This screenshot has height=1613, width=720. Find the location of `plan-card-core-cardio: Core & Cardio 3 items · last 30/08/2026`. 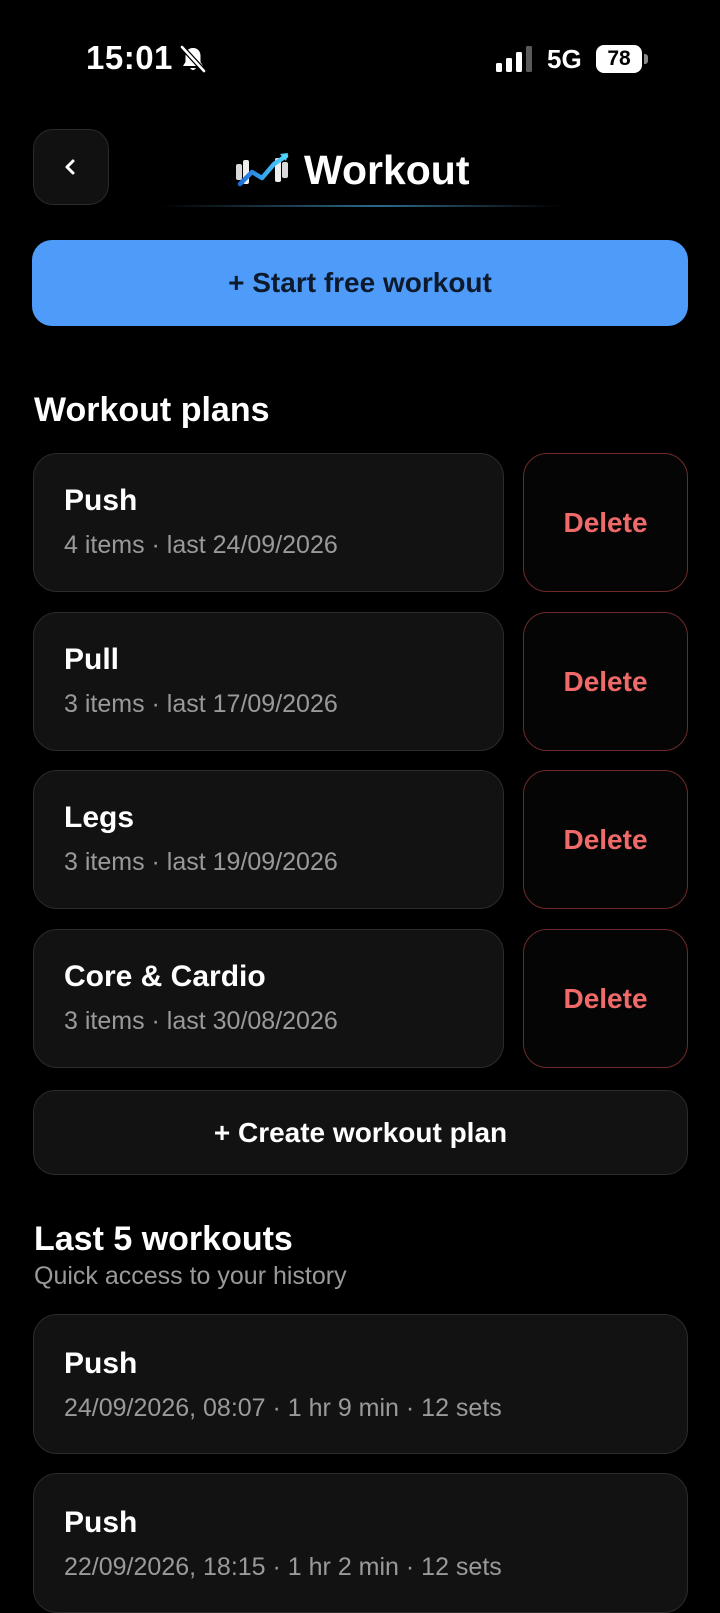

plan-card-core-cardio: Core & Cardio 3 items · last 30/08/2026 is located at coordinates (268, 998).